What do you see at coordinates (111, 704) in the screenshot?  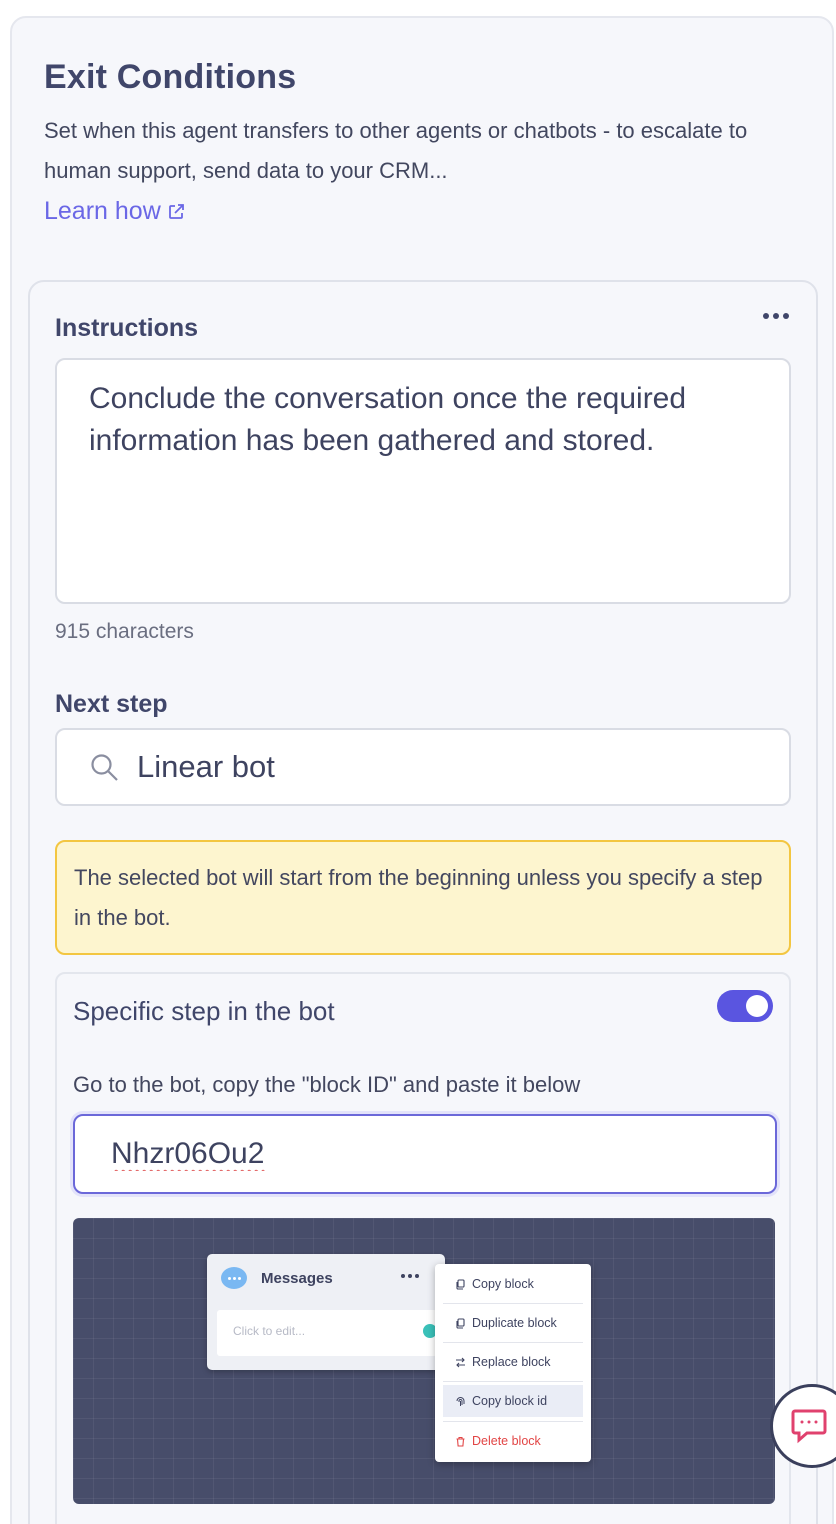 I see `next-step-label: Next step` at bounding box center [111, 704].